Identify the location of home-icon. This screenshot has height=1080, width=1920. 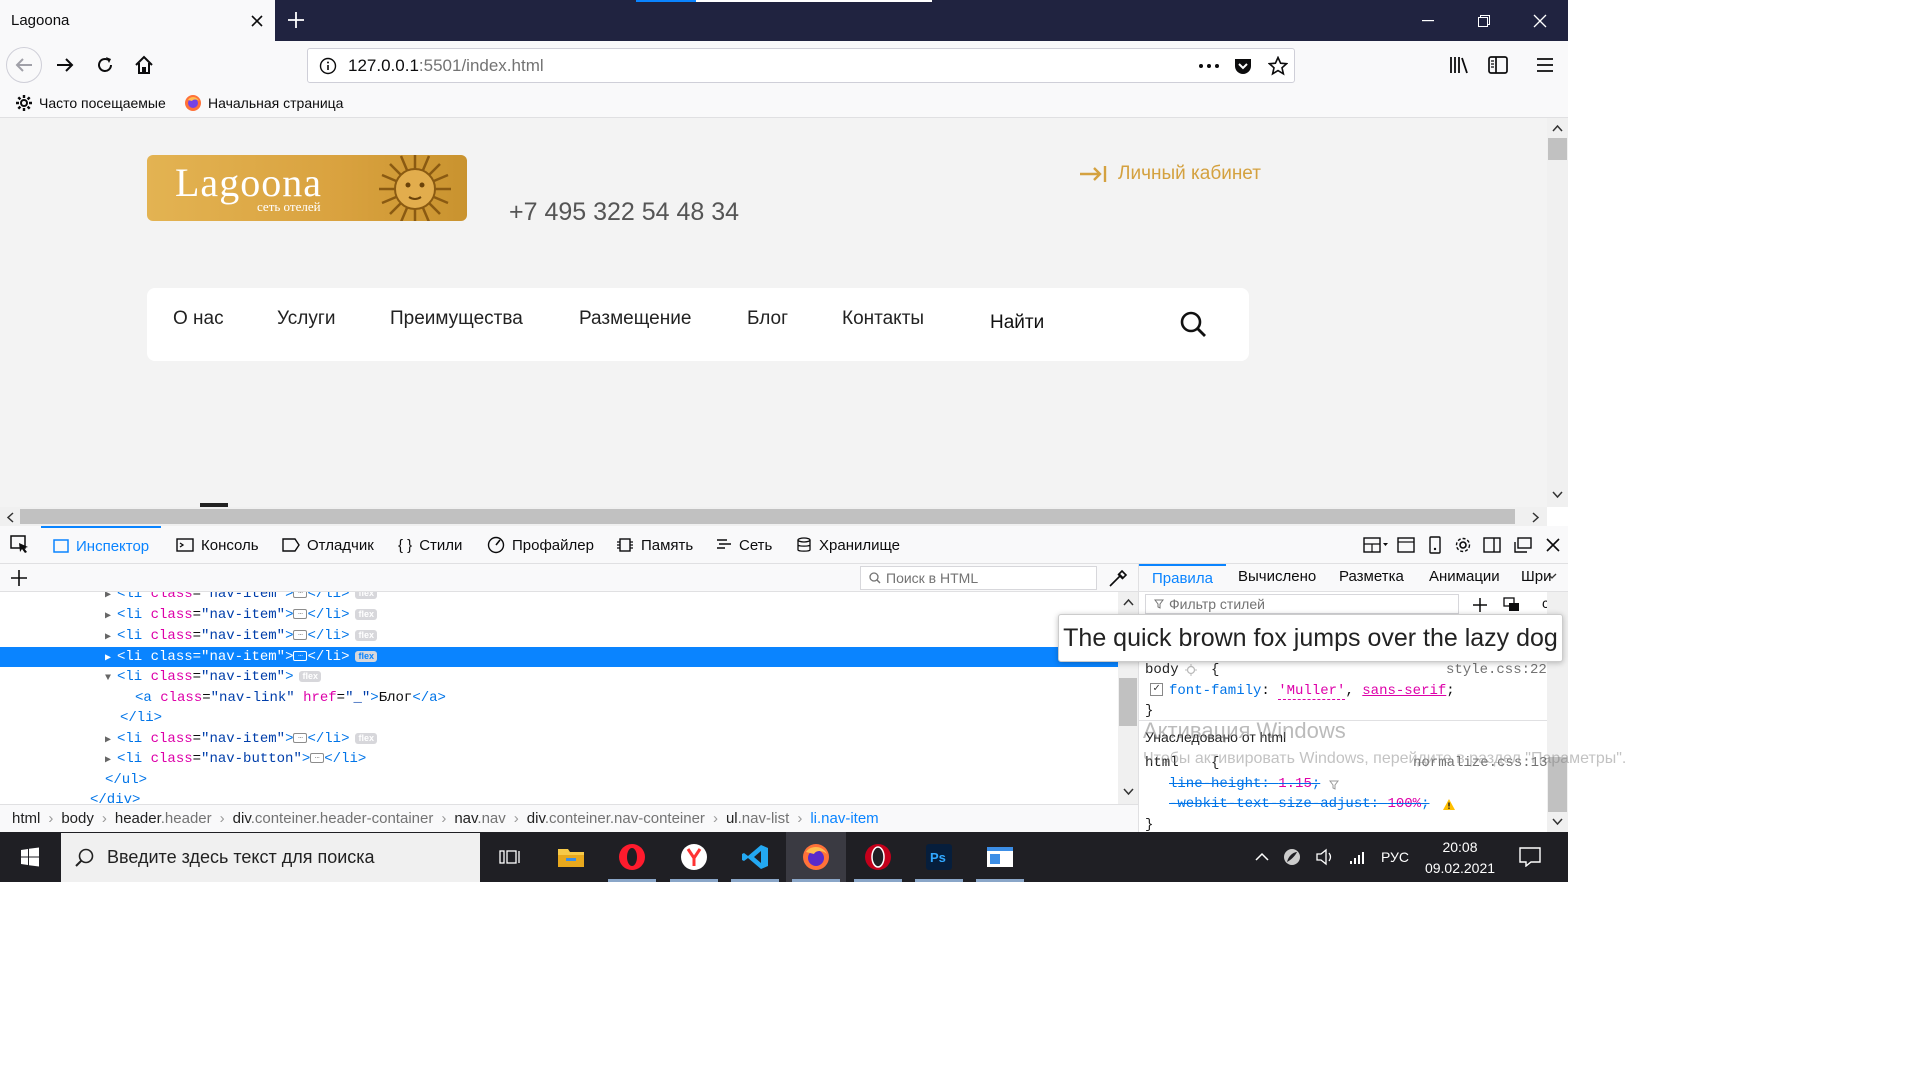
(144, 65).